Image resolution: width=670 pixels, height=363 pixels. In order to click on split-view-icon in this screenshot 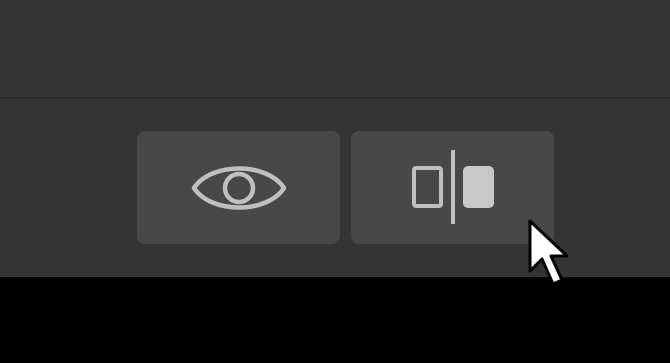, I will do `click(452, 186)`.